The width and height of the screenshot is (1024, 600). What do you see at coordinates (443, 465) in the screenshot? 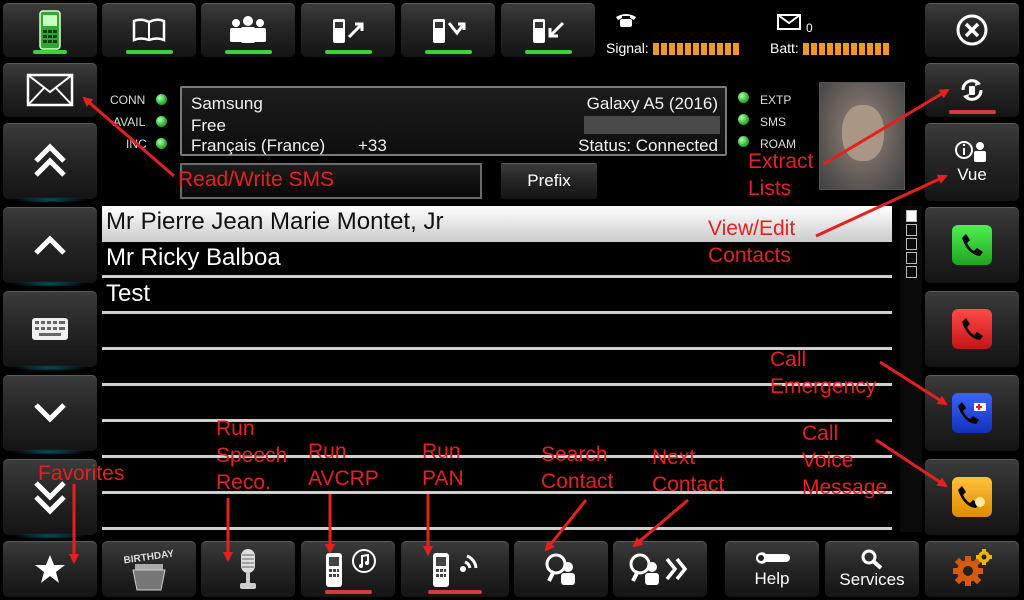
I see `annotation-run-pan: Run PAN` at bounding box center [443, 465].